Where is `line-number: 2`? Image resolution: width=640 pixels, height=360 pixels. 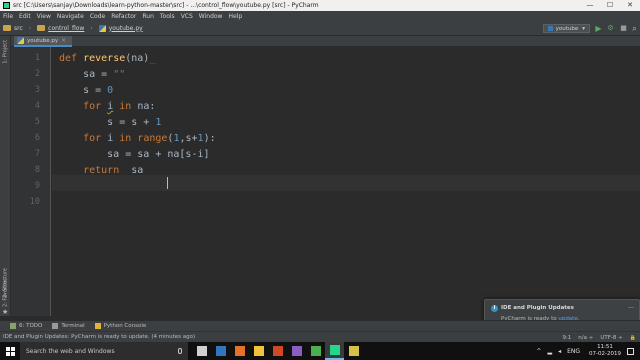 line-number: 2 is located at coordinates (37, 74).